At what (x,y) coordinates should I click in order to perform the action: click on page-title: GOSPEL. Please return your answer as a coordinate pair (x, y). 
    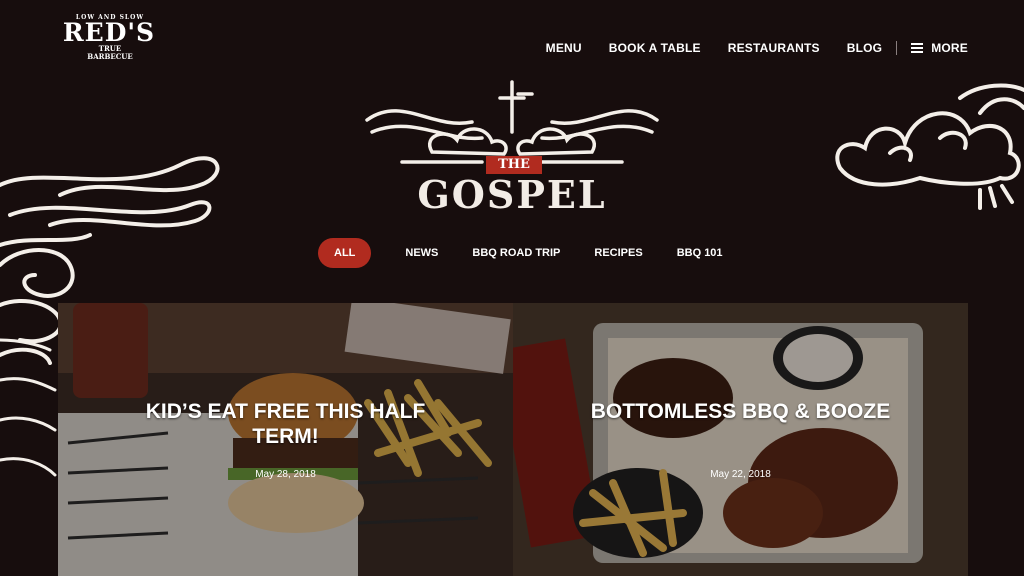
    Looking at the image, I should click on (512, 194).